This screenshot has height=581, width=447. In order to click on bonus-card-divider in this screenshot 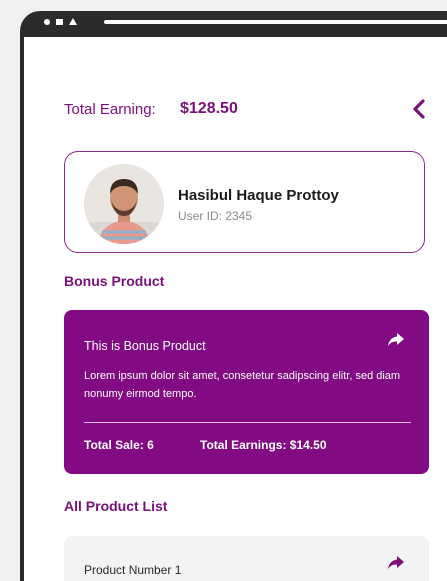, I will do `click(247, 422)`.